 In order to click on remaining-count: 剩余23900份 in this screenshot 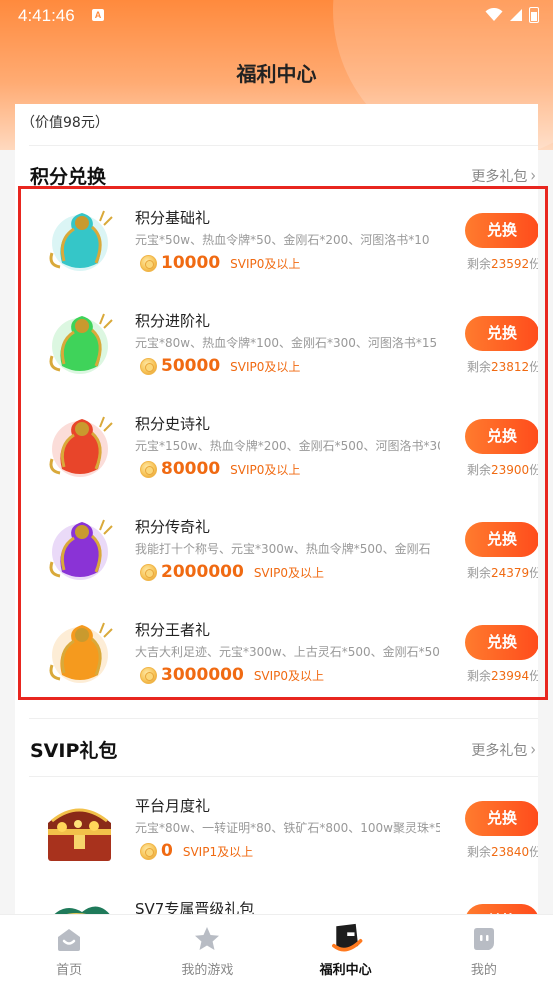, I will do `click(502, 469)`.